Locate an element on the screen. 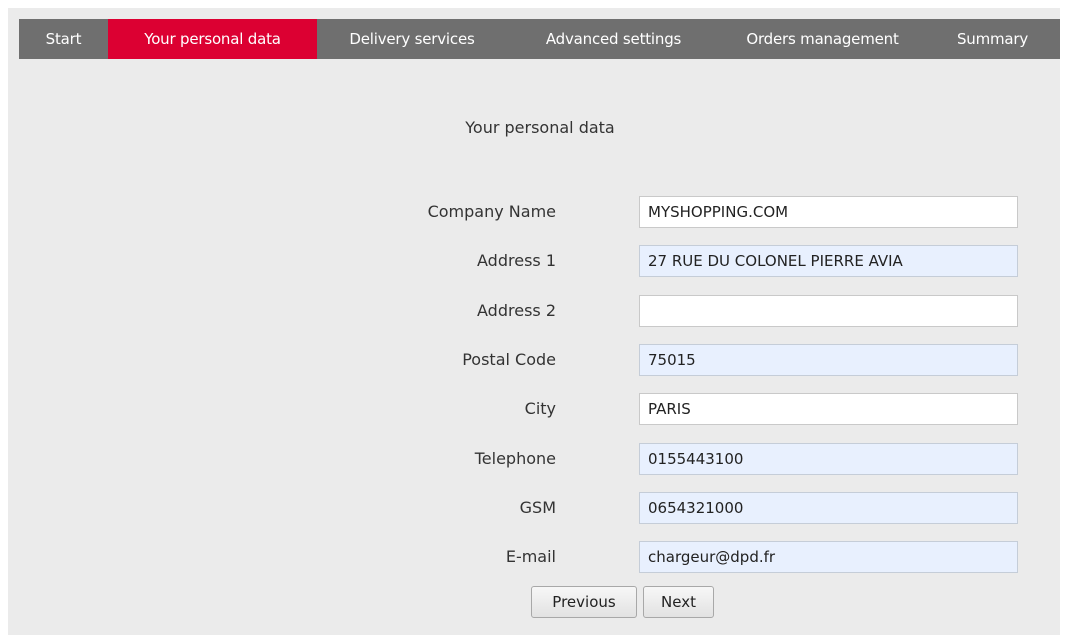 The height and width of the screenshot is (635, 1080). address1-row: Address 1 is located at coordinates (540, 261).